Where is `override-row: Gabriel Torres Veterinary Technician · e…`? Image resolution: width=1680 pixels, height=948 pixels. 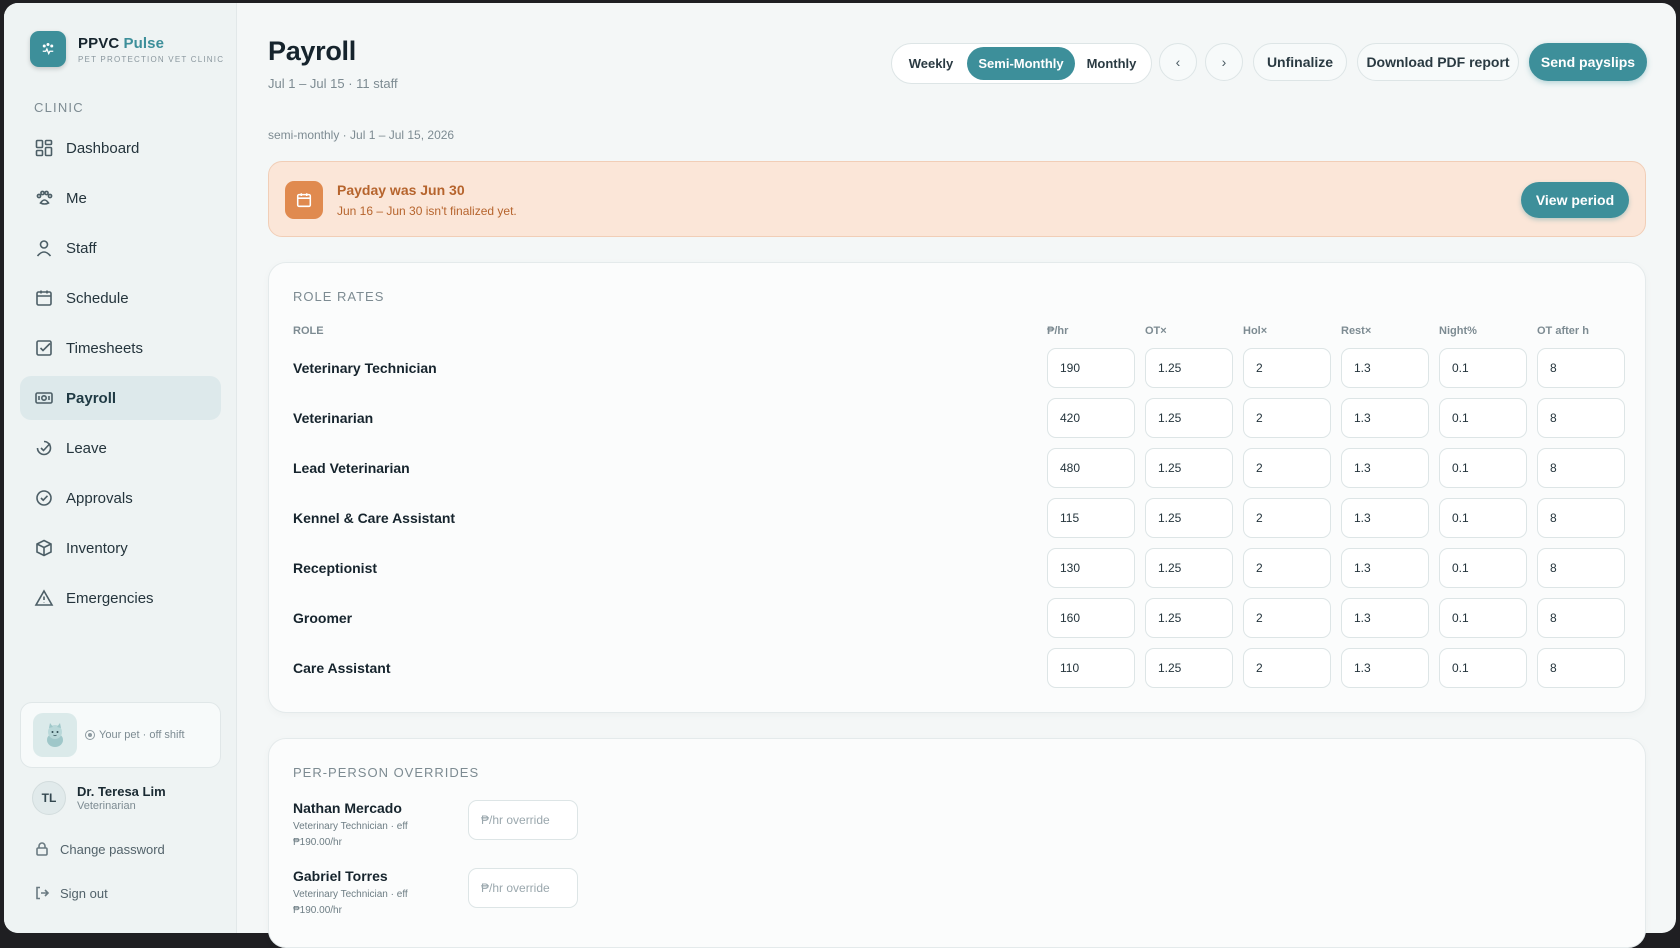
override-row: Gabriel Torres Veterinary Technician · e… is located at coordinates (443, 893).